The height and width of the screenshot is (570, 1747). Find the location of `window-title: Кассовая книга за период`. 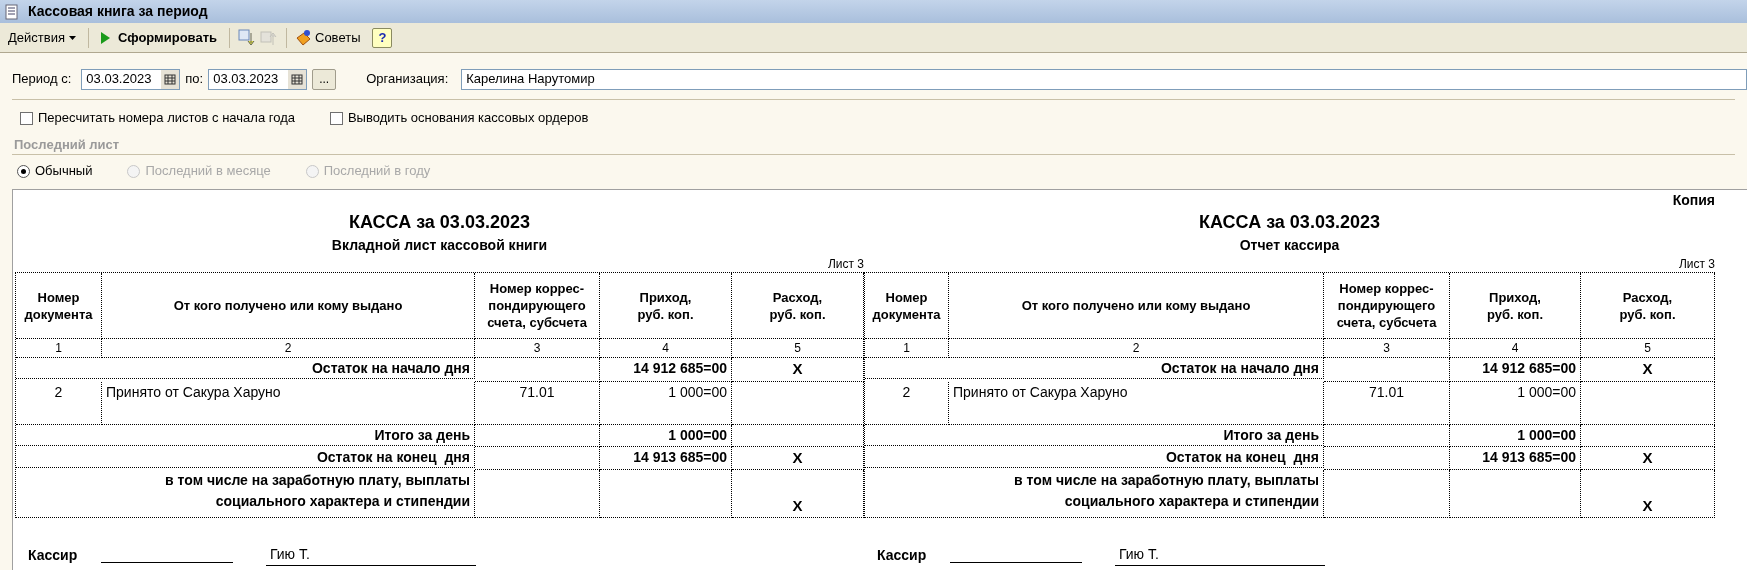

window-title: Кассовая книга за период is located at coordinates (118, 11).